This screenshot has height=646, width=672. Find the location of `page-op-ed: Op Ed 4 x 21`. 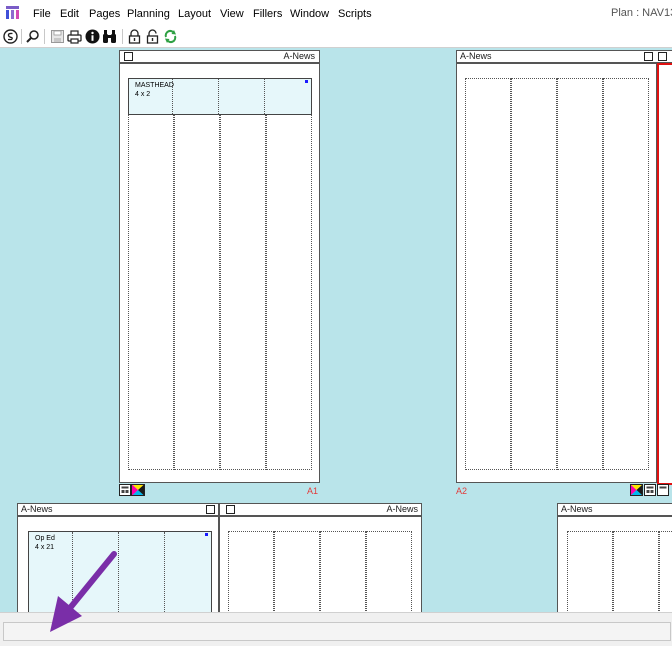

page-op-ed: Op Ed 4 x 21 is located at coordinates (118, 564).